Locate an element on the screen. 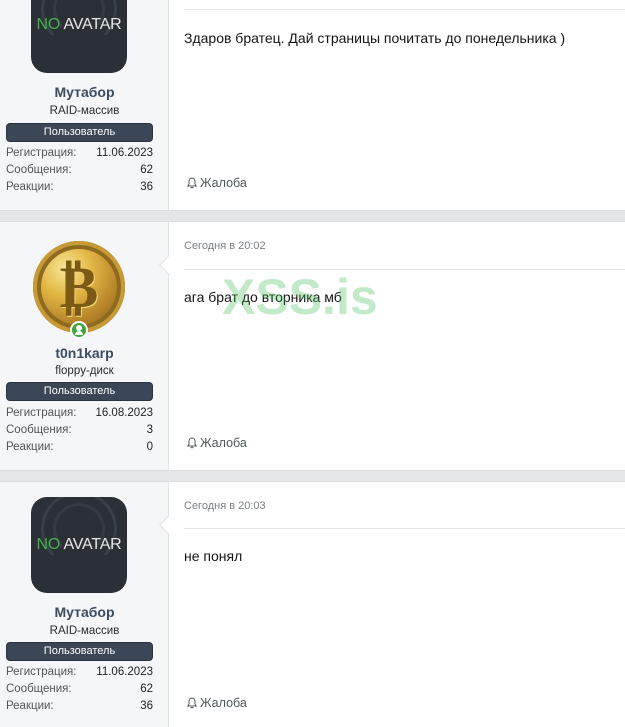  user-avatar: ₿ is located at coordinates (79, 287).